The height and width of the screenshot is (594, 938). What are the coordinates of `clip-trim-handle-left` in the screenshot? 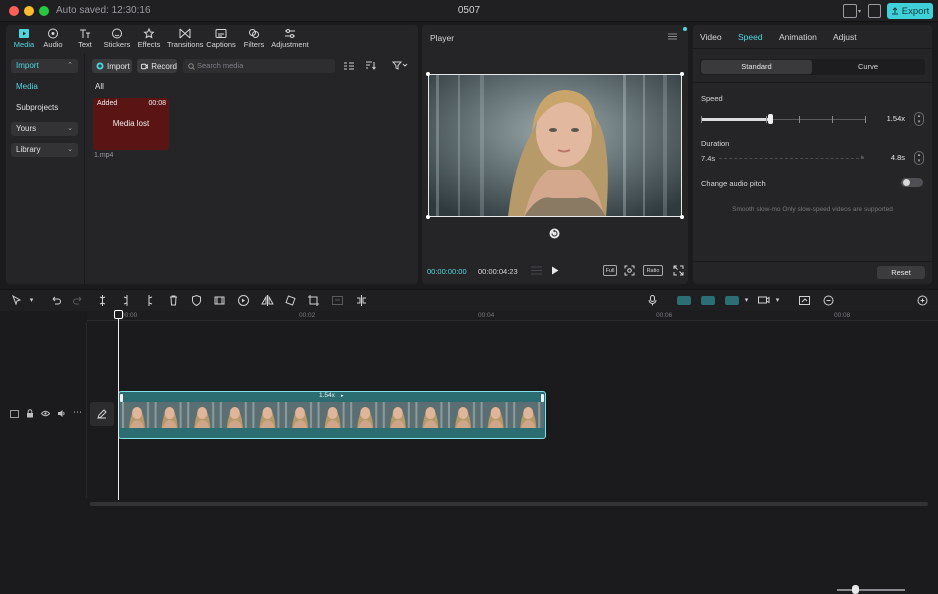 It's located at (121, 398).